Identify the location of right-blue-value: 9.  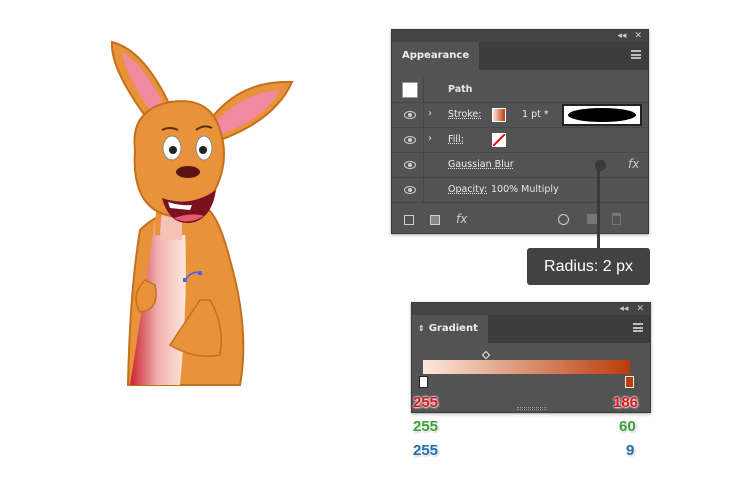
(630, 450).